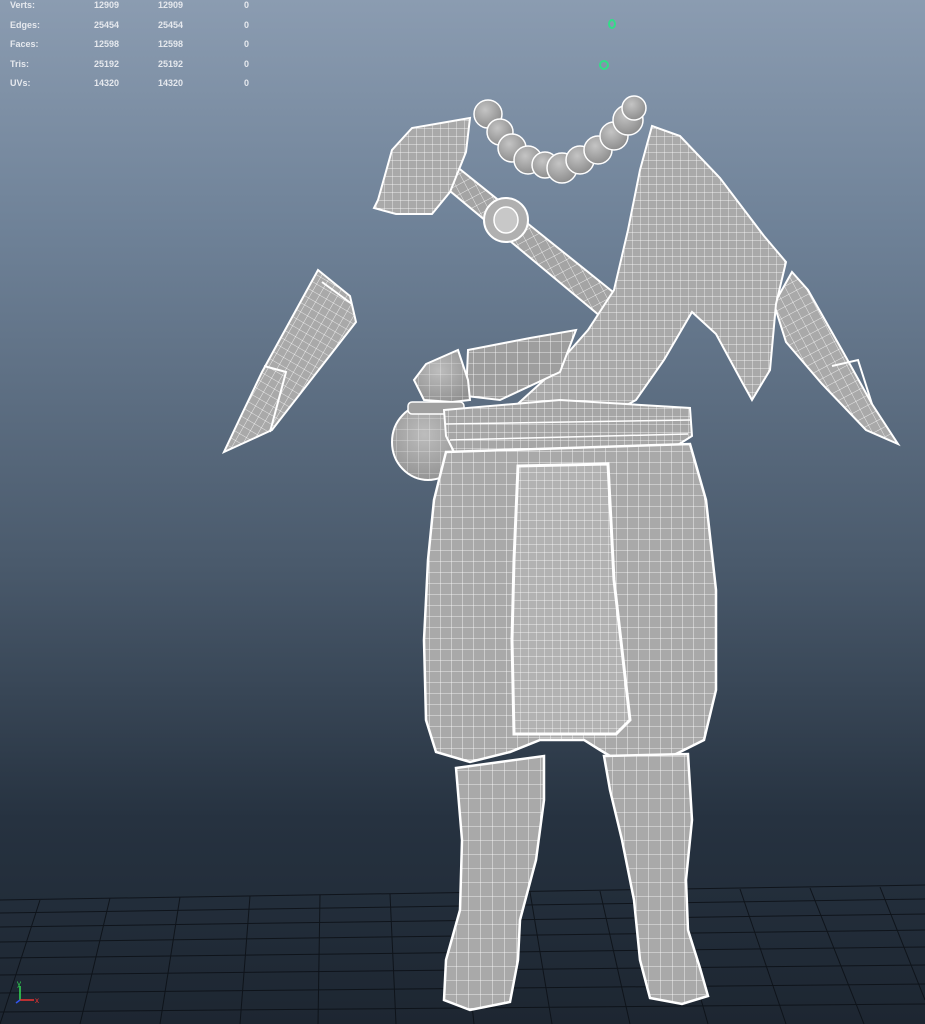 This screenshot has height=1024, width=925. I want to click on left-boot, so click(494, 883).